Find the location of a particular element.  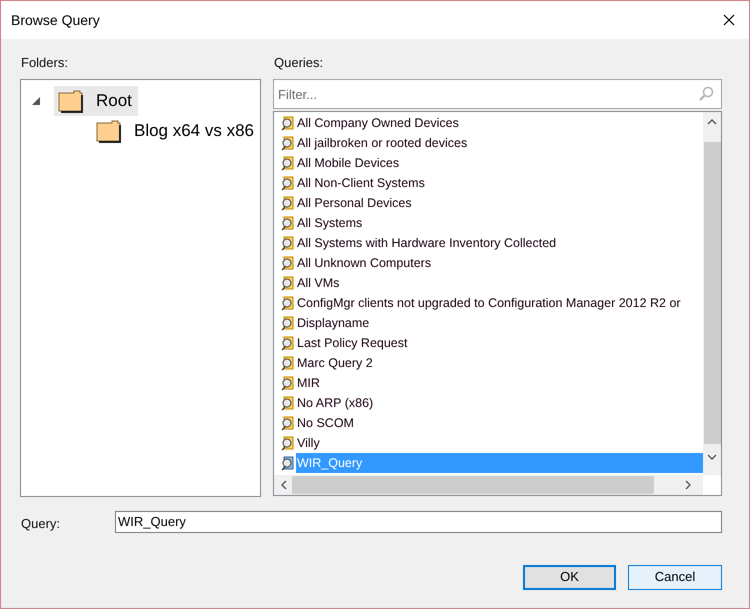

search-icon is located at coordinates (706, 94).